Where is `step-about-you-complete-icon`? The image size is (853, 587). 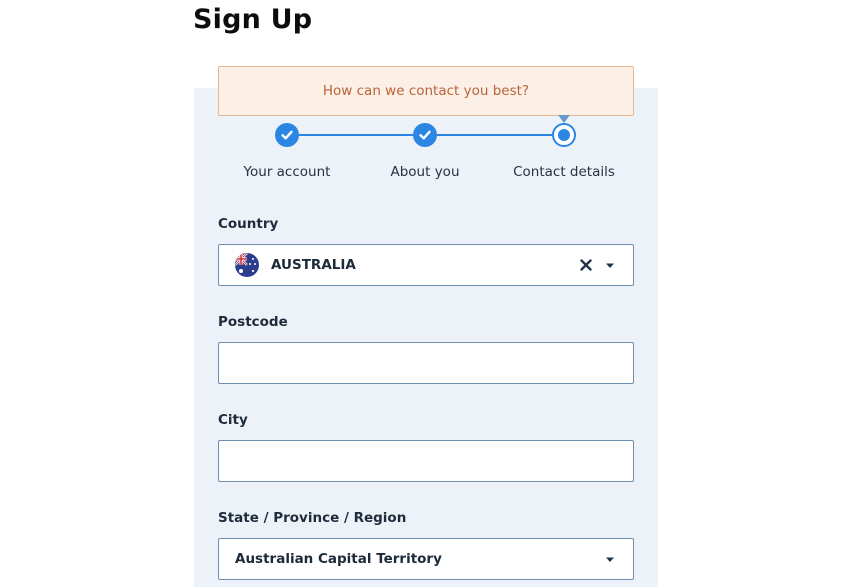 step-about-you-complete-icon is located at coordinates (425, 135).